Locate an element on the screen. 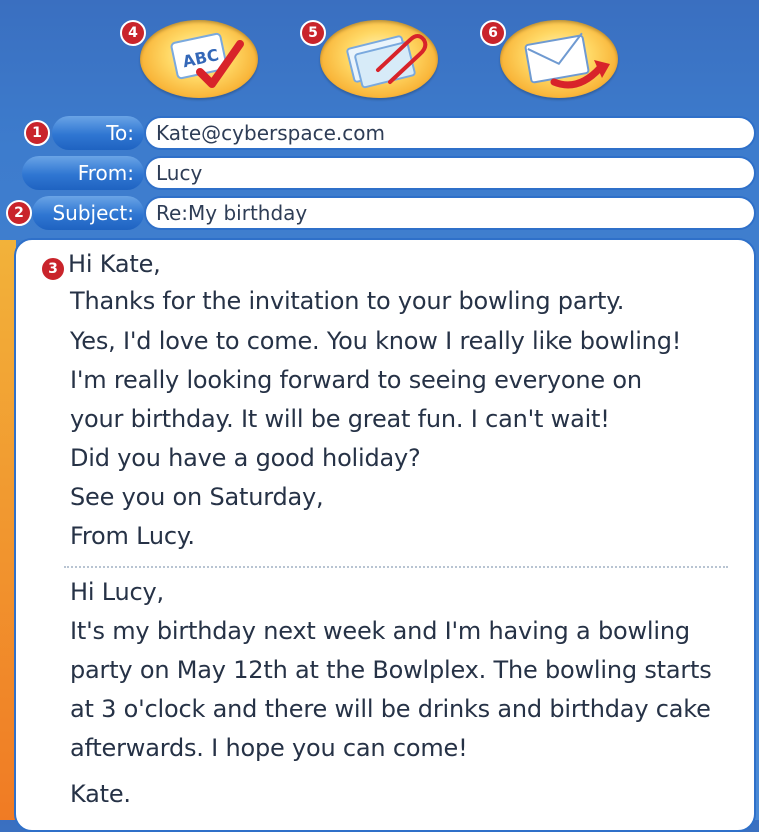  reply-line: See you on Saturday, is located at coordinates (197, 497).